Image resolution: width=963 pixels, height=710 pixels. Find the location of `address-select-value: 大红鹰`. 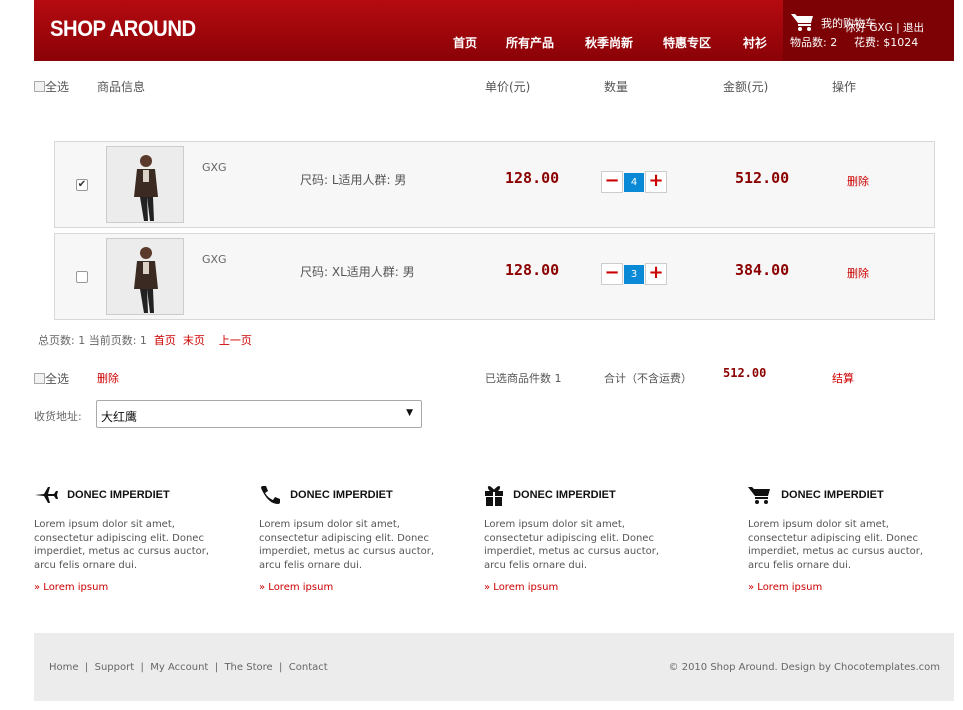

address-select-value: 大红鹰 is located at coordinates (119, 417).